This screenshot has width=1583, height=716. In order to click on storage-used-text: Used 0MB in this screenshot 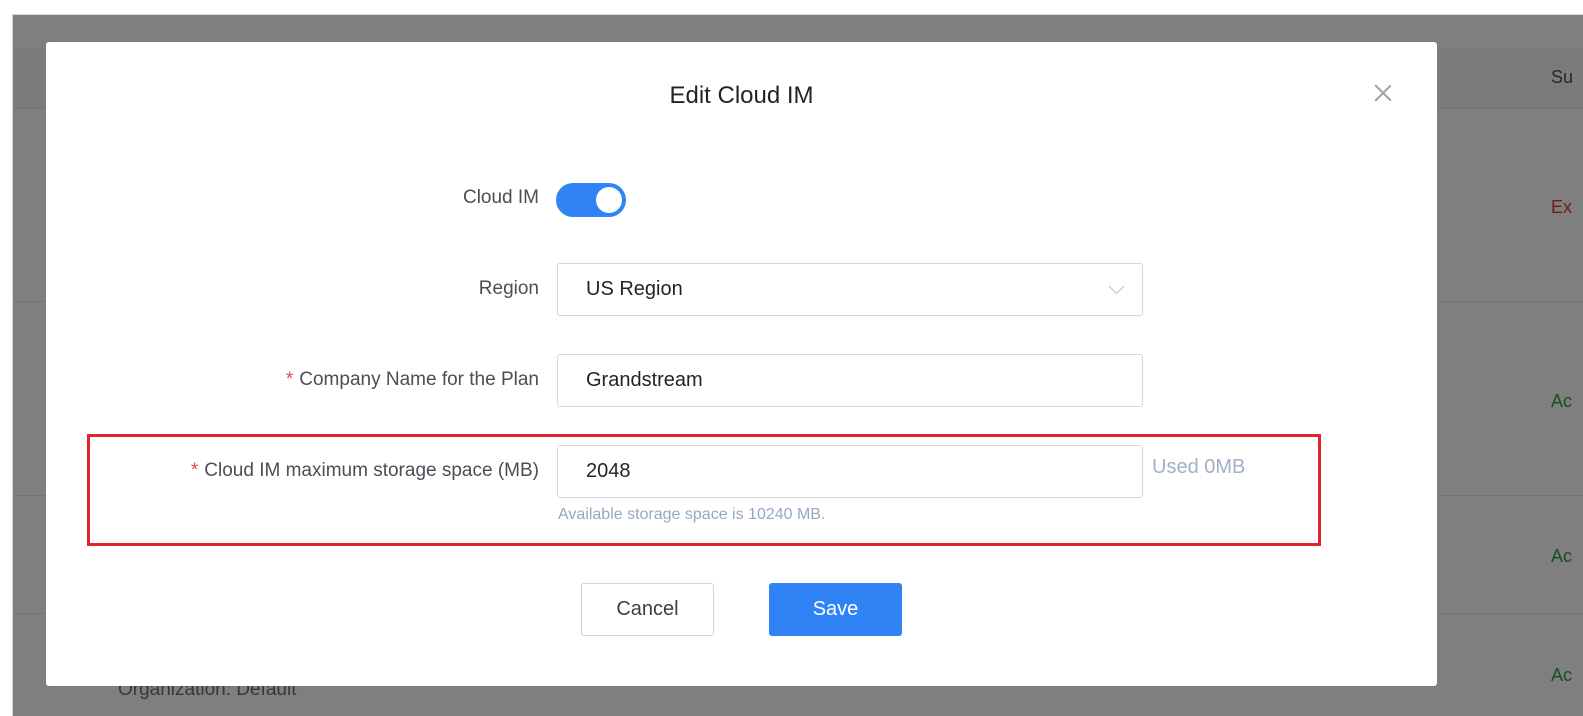, I will do `click(1199, 467)`.